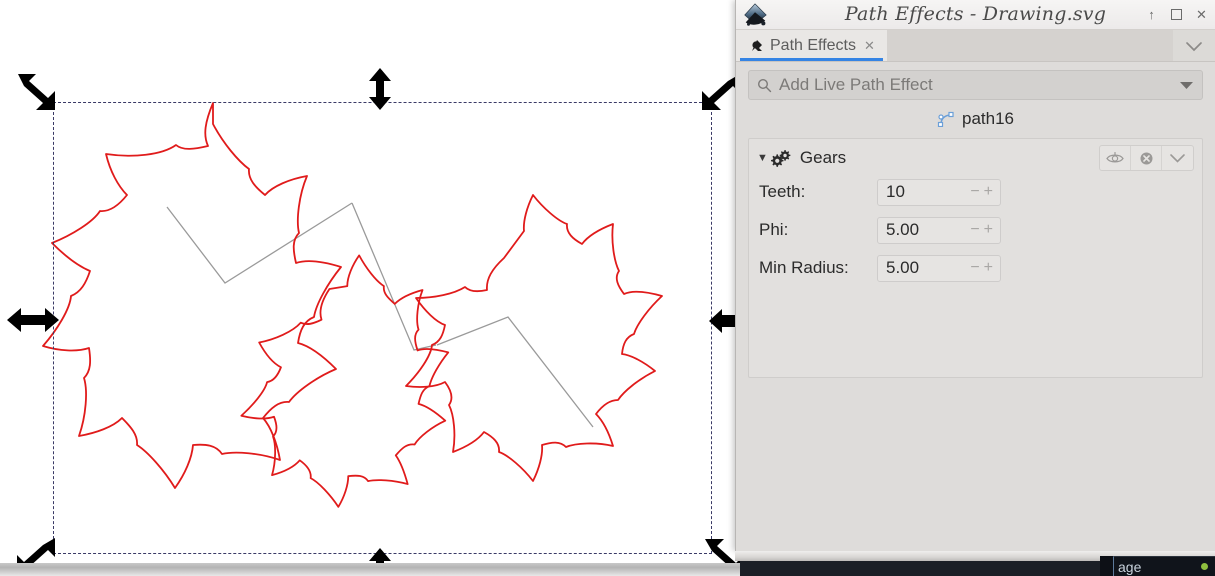 The height and width of the screenshot is (576, 1215). I want to click on tab-path-effects-label: Path Effects, so click(813, 45).